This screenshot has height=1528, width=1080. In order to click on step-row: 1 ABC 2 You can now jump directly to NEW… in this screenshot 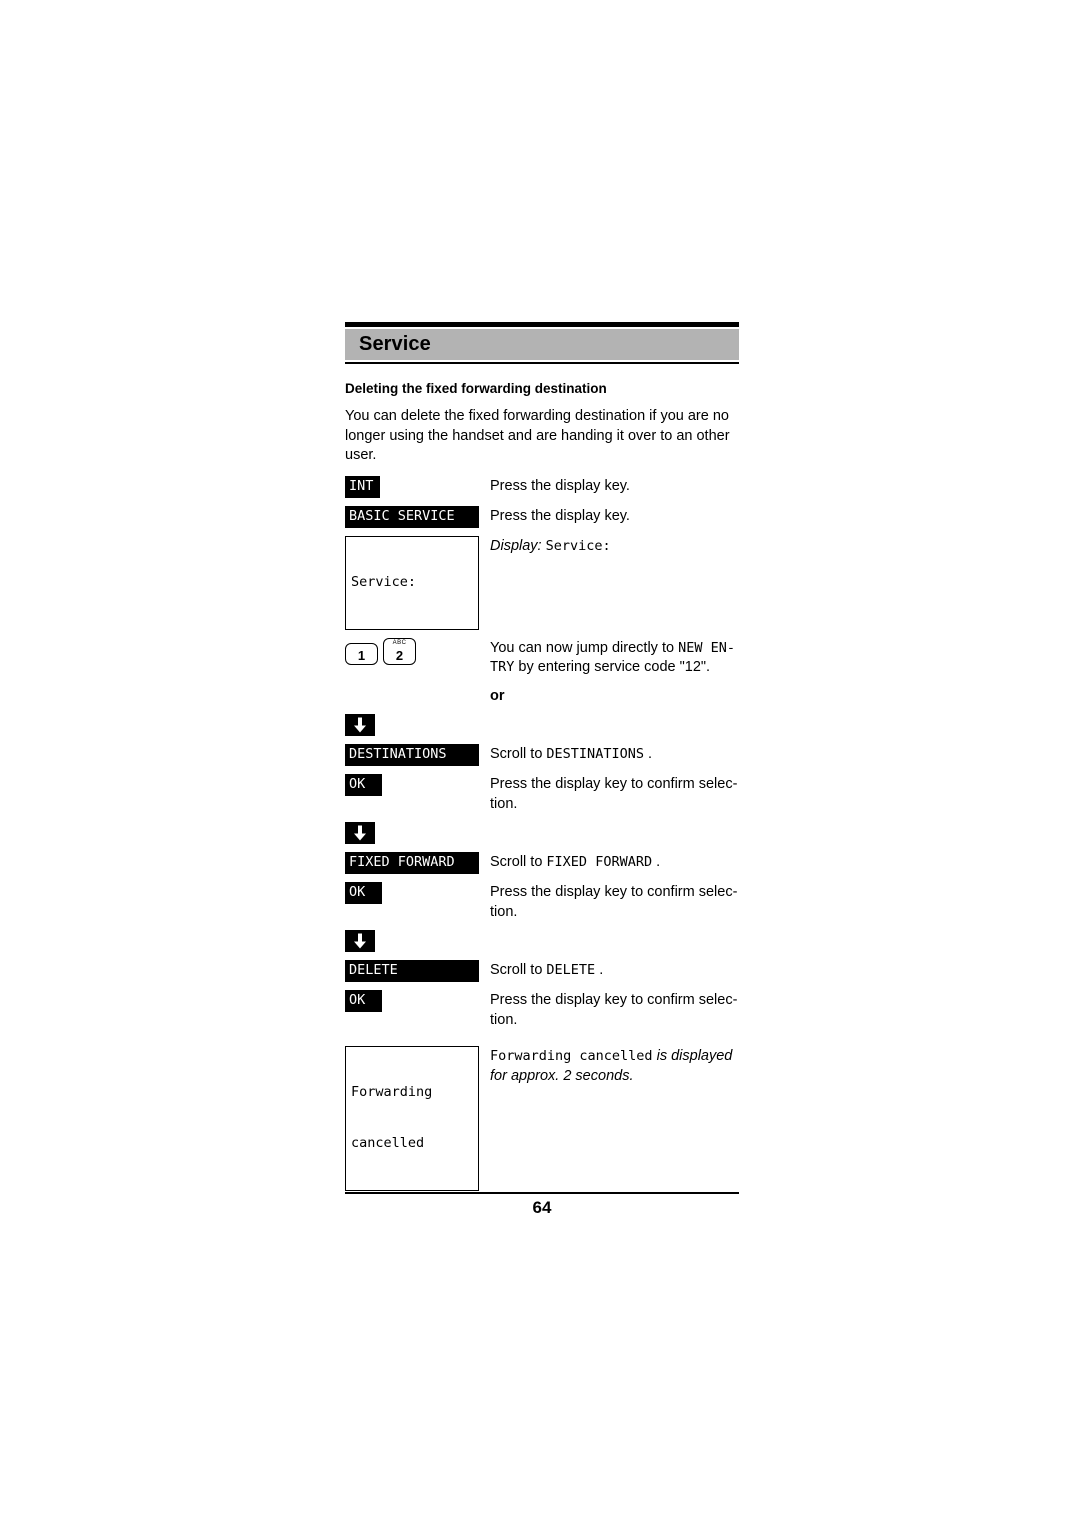, I will do `click(542, 657)`.